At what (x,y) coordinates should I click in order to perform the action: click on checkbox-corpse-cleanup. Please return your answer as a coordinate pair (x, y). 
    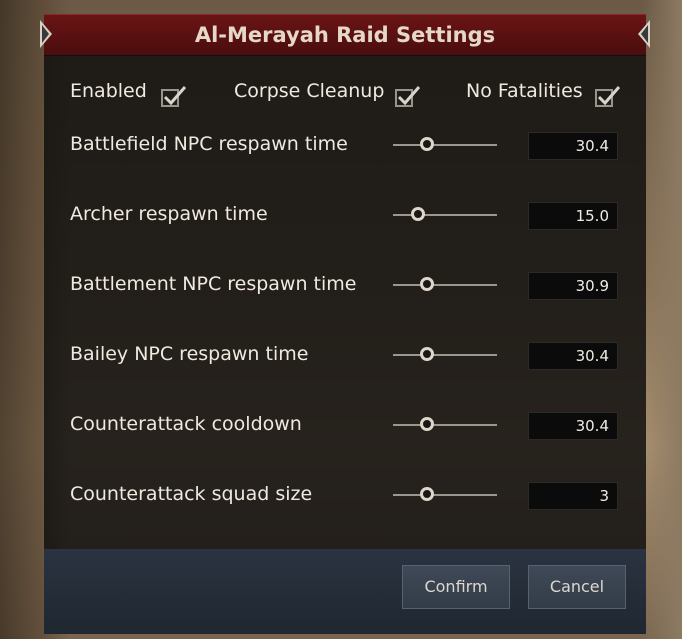
    Looking at the image, I should click on (408, 96).